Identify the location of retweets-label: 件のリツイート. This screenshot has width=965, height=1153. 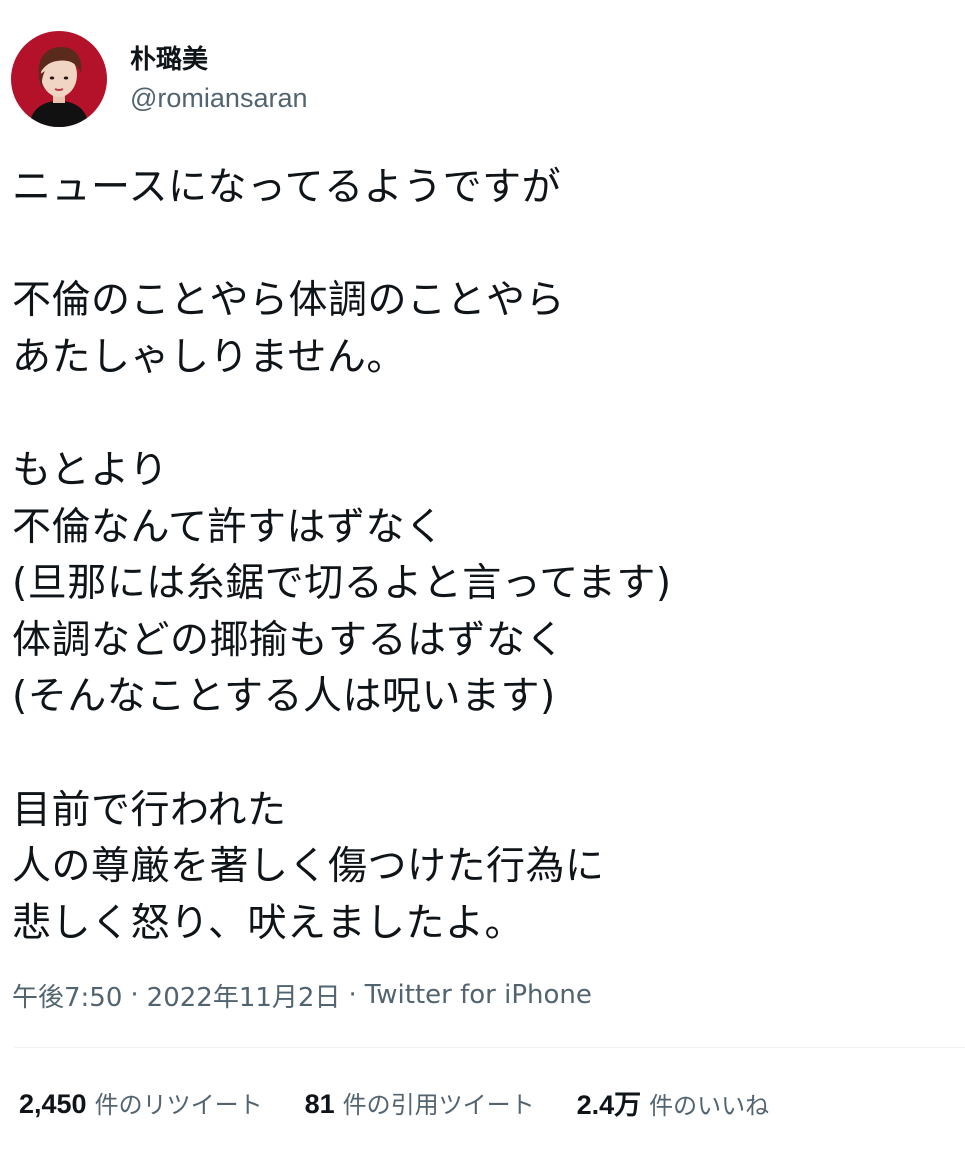
(178, 1104).